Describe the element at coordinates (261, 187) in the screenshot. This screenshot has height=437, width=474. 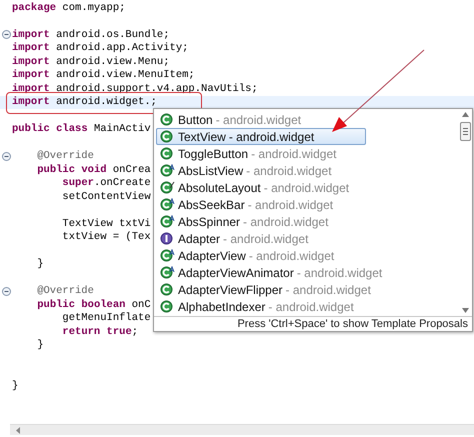
I see `proposal-item: AbsoluteLayout - android.widget` at that location.